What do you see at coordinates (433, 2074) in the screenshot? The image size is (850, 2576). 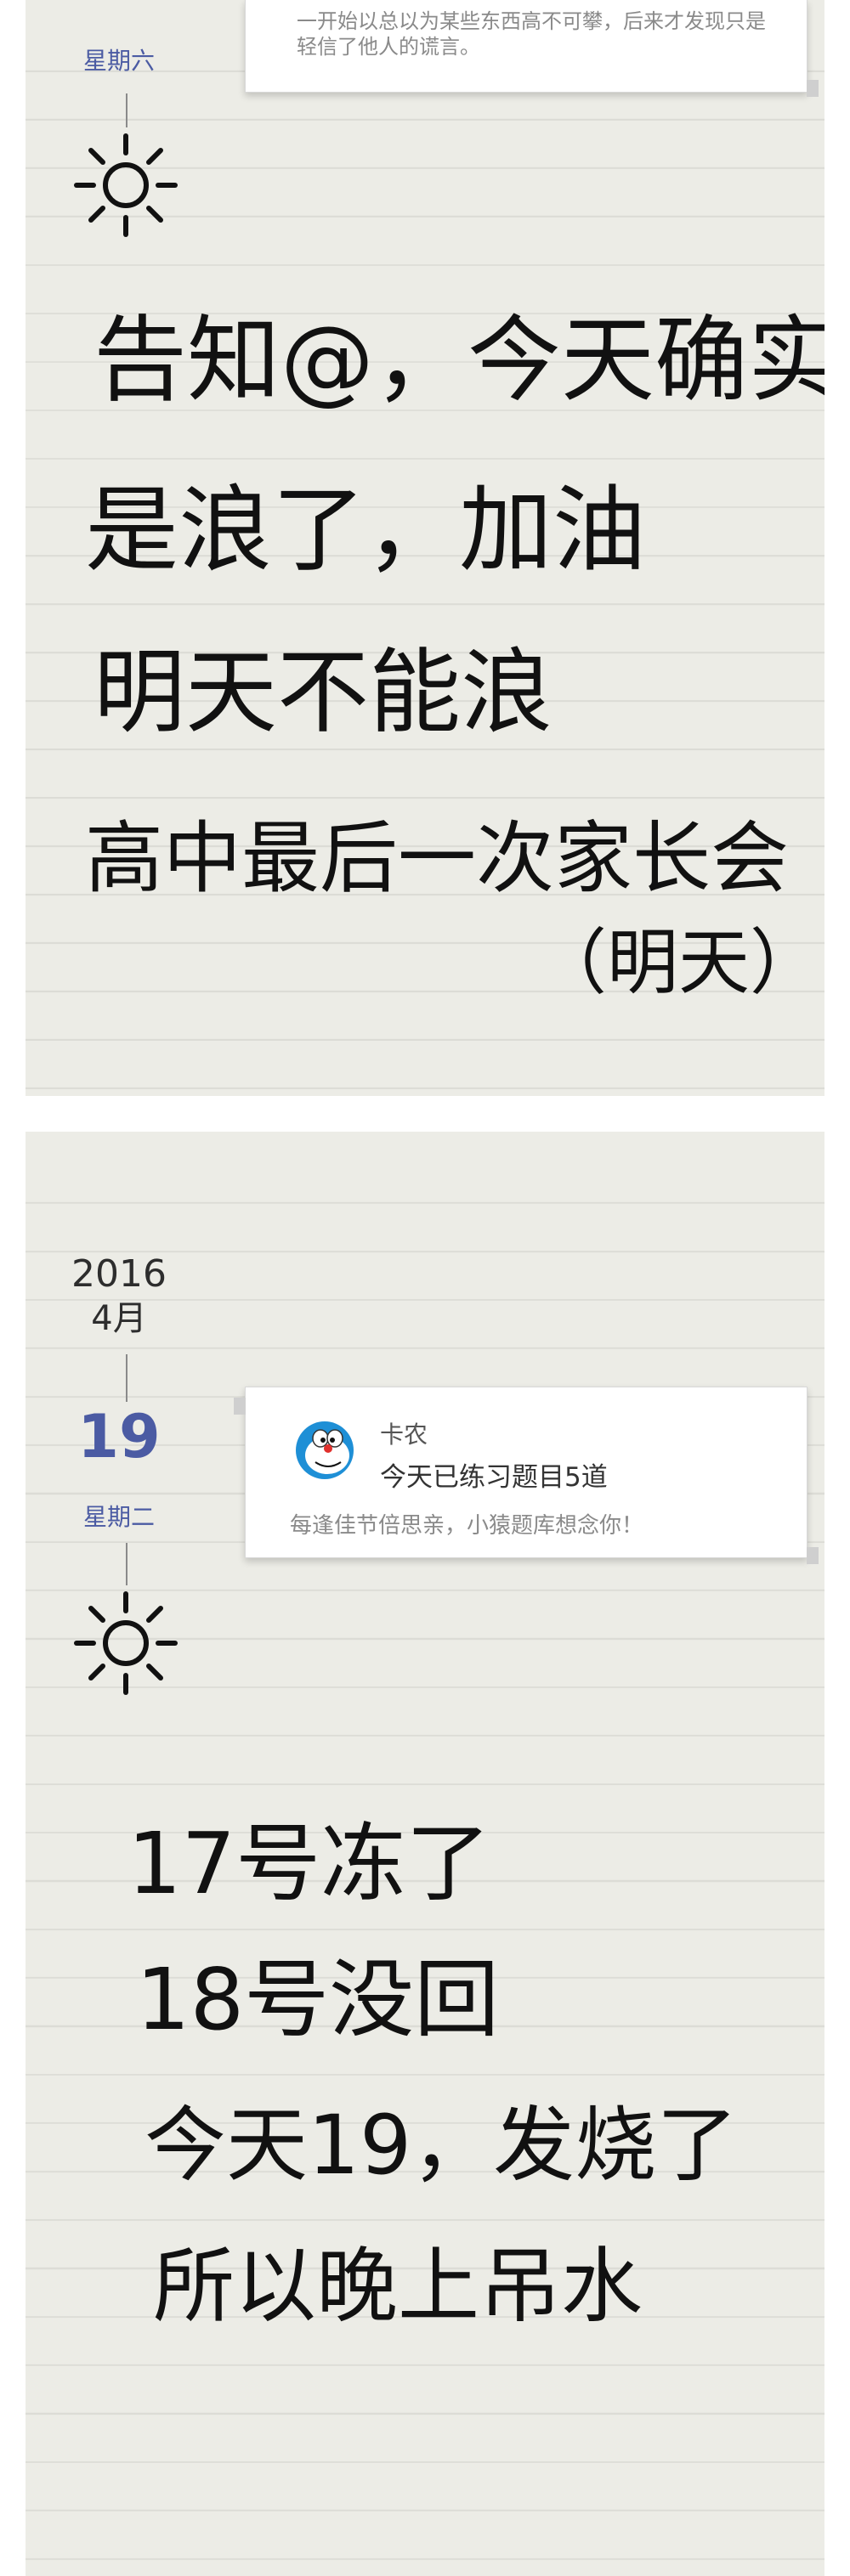 I see `handwritten-note: 17号冻了 18号没回 今天19，发烧了 所以晚上吊水` at bounding box center [433, 2074].